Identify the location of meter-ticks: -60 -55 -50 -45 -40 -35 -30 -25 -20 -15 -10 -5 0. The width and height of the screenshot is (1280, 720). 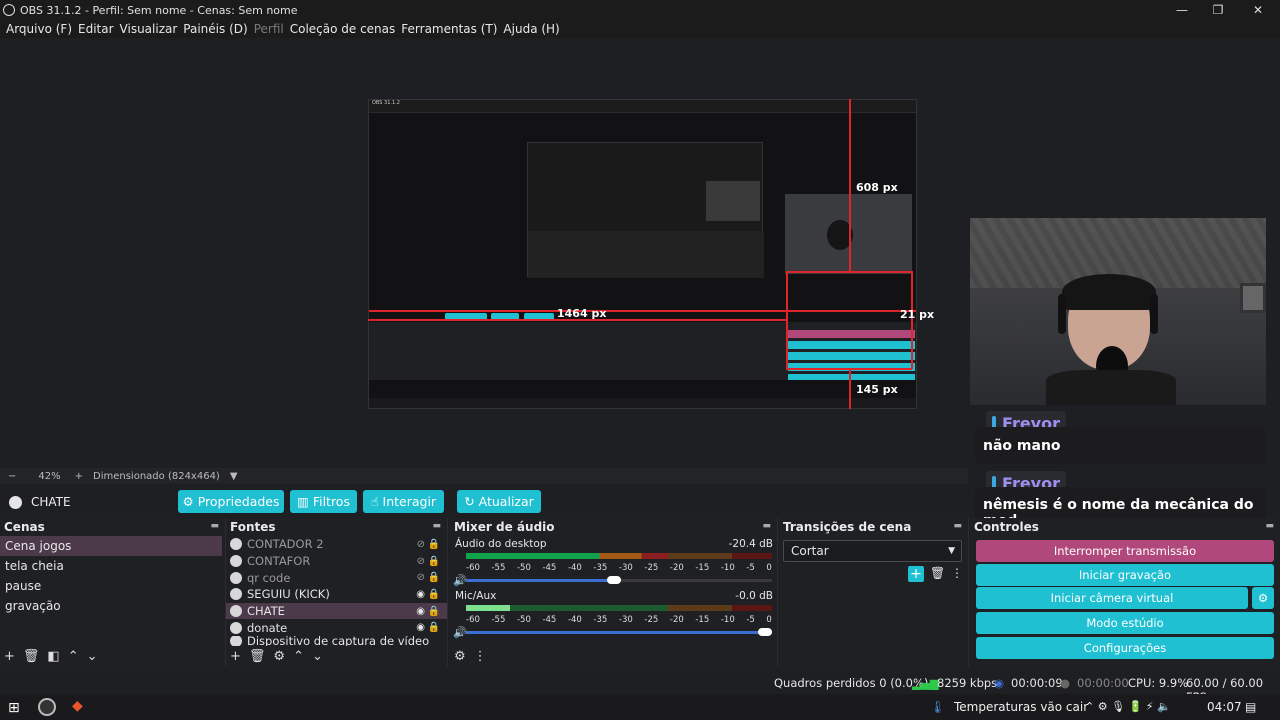
(619, 620).